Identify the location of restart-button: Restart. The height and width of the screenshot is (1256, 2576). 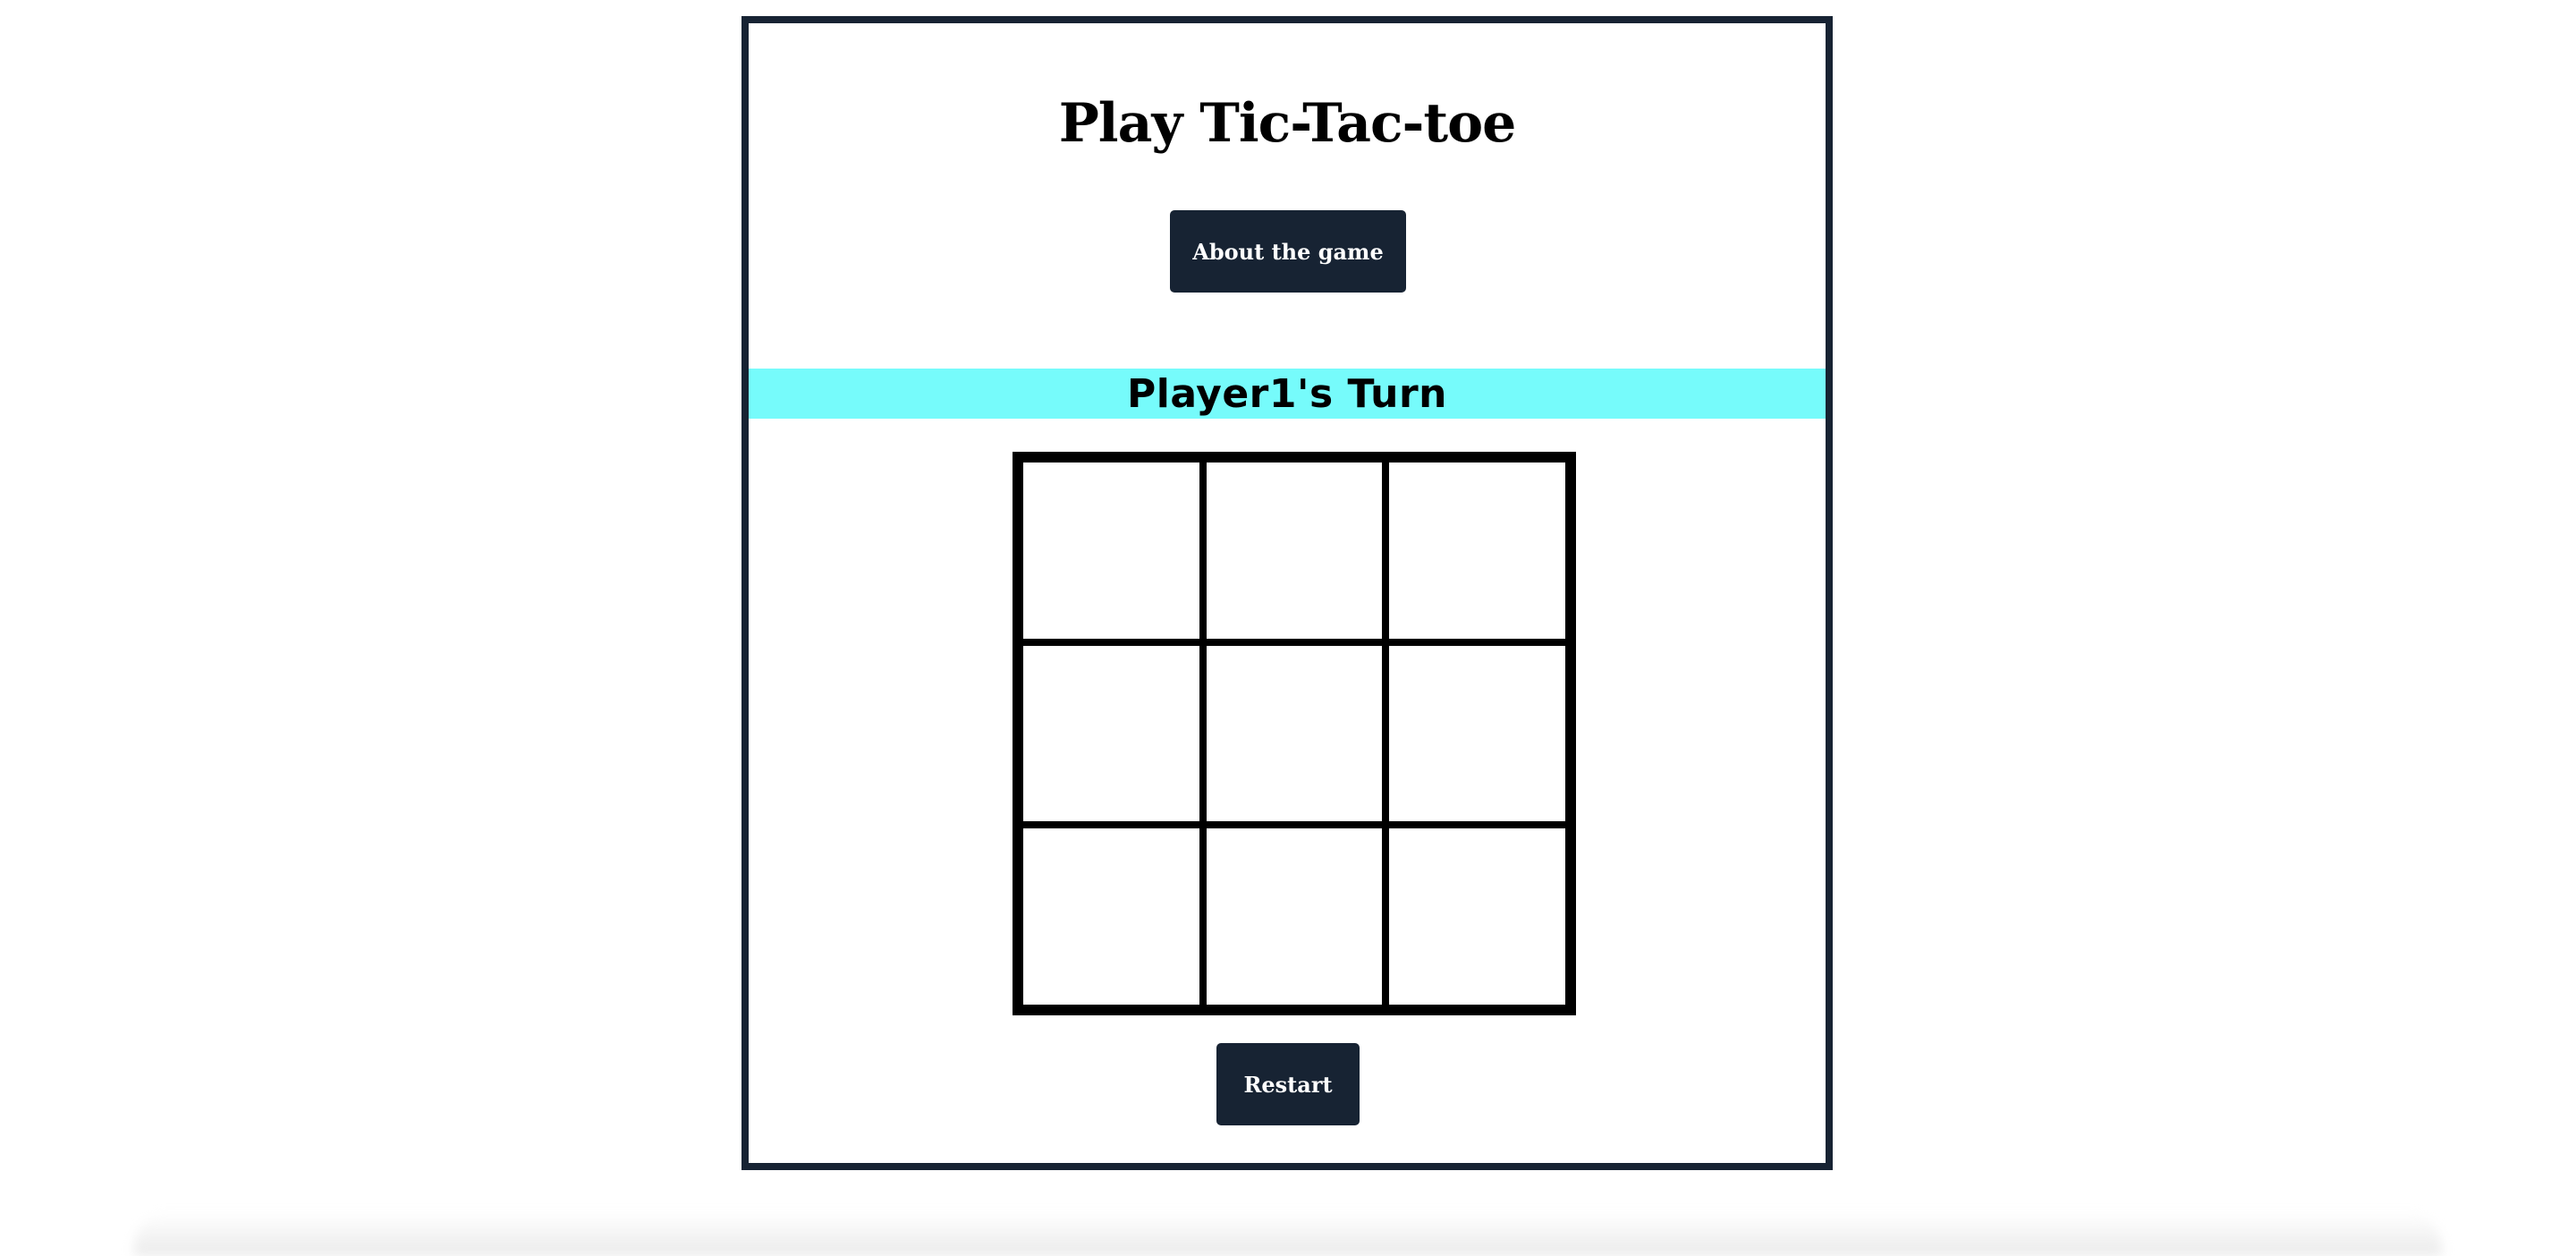
(1288, 1084).